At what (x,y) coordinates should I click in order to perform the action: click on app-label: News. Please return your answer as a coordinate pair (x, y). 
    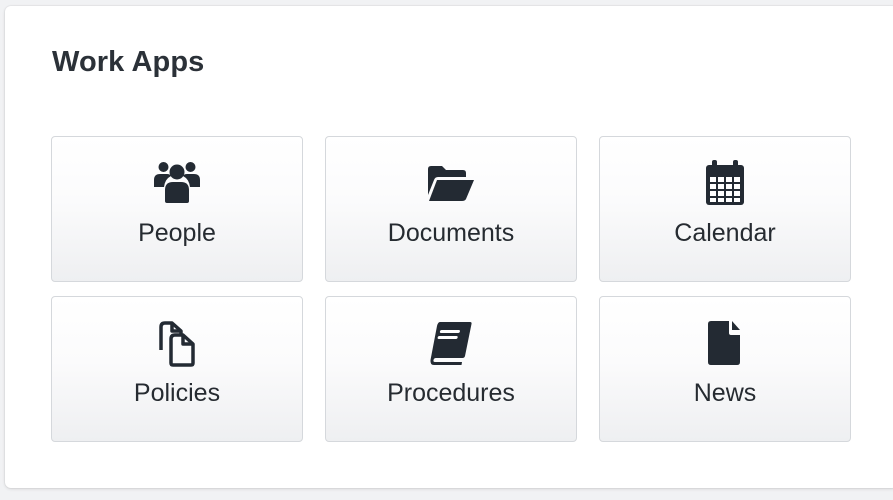
    Looking at the image, I should click on (725, 393).